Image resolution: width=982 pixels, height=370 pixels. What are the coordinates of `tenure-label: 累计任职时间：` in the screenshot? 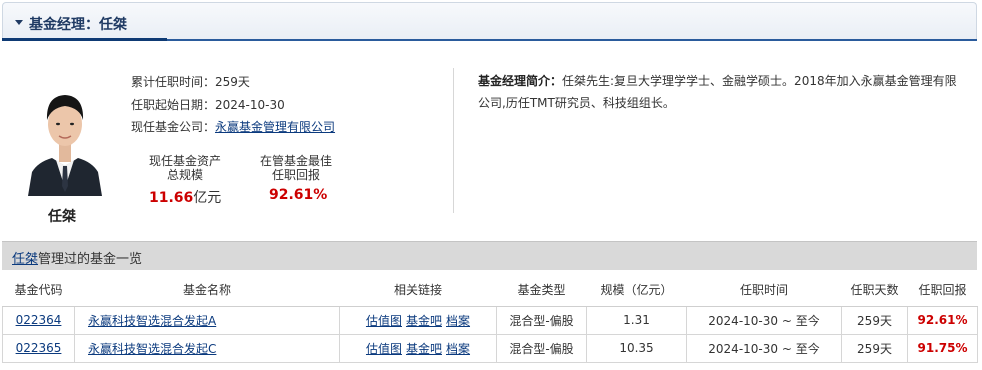 It's located at (173, 82).